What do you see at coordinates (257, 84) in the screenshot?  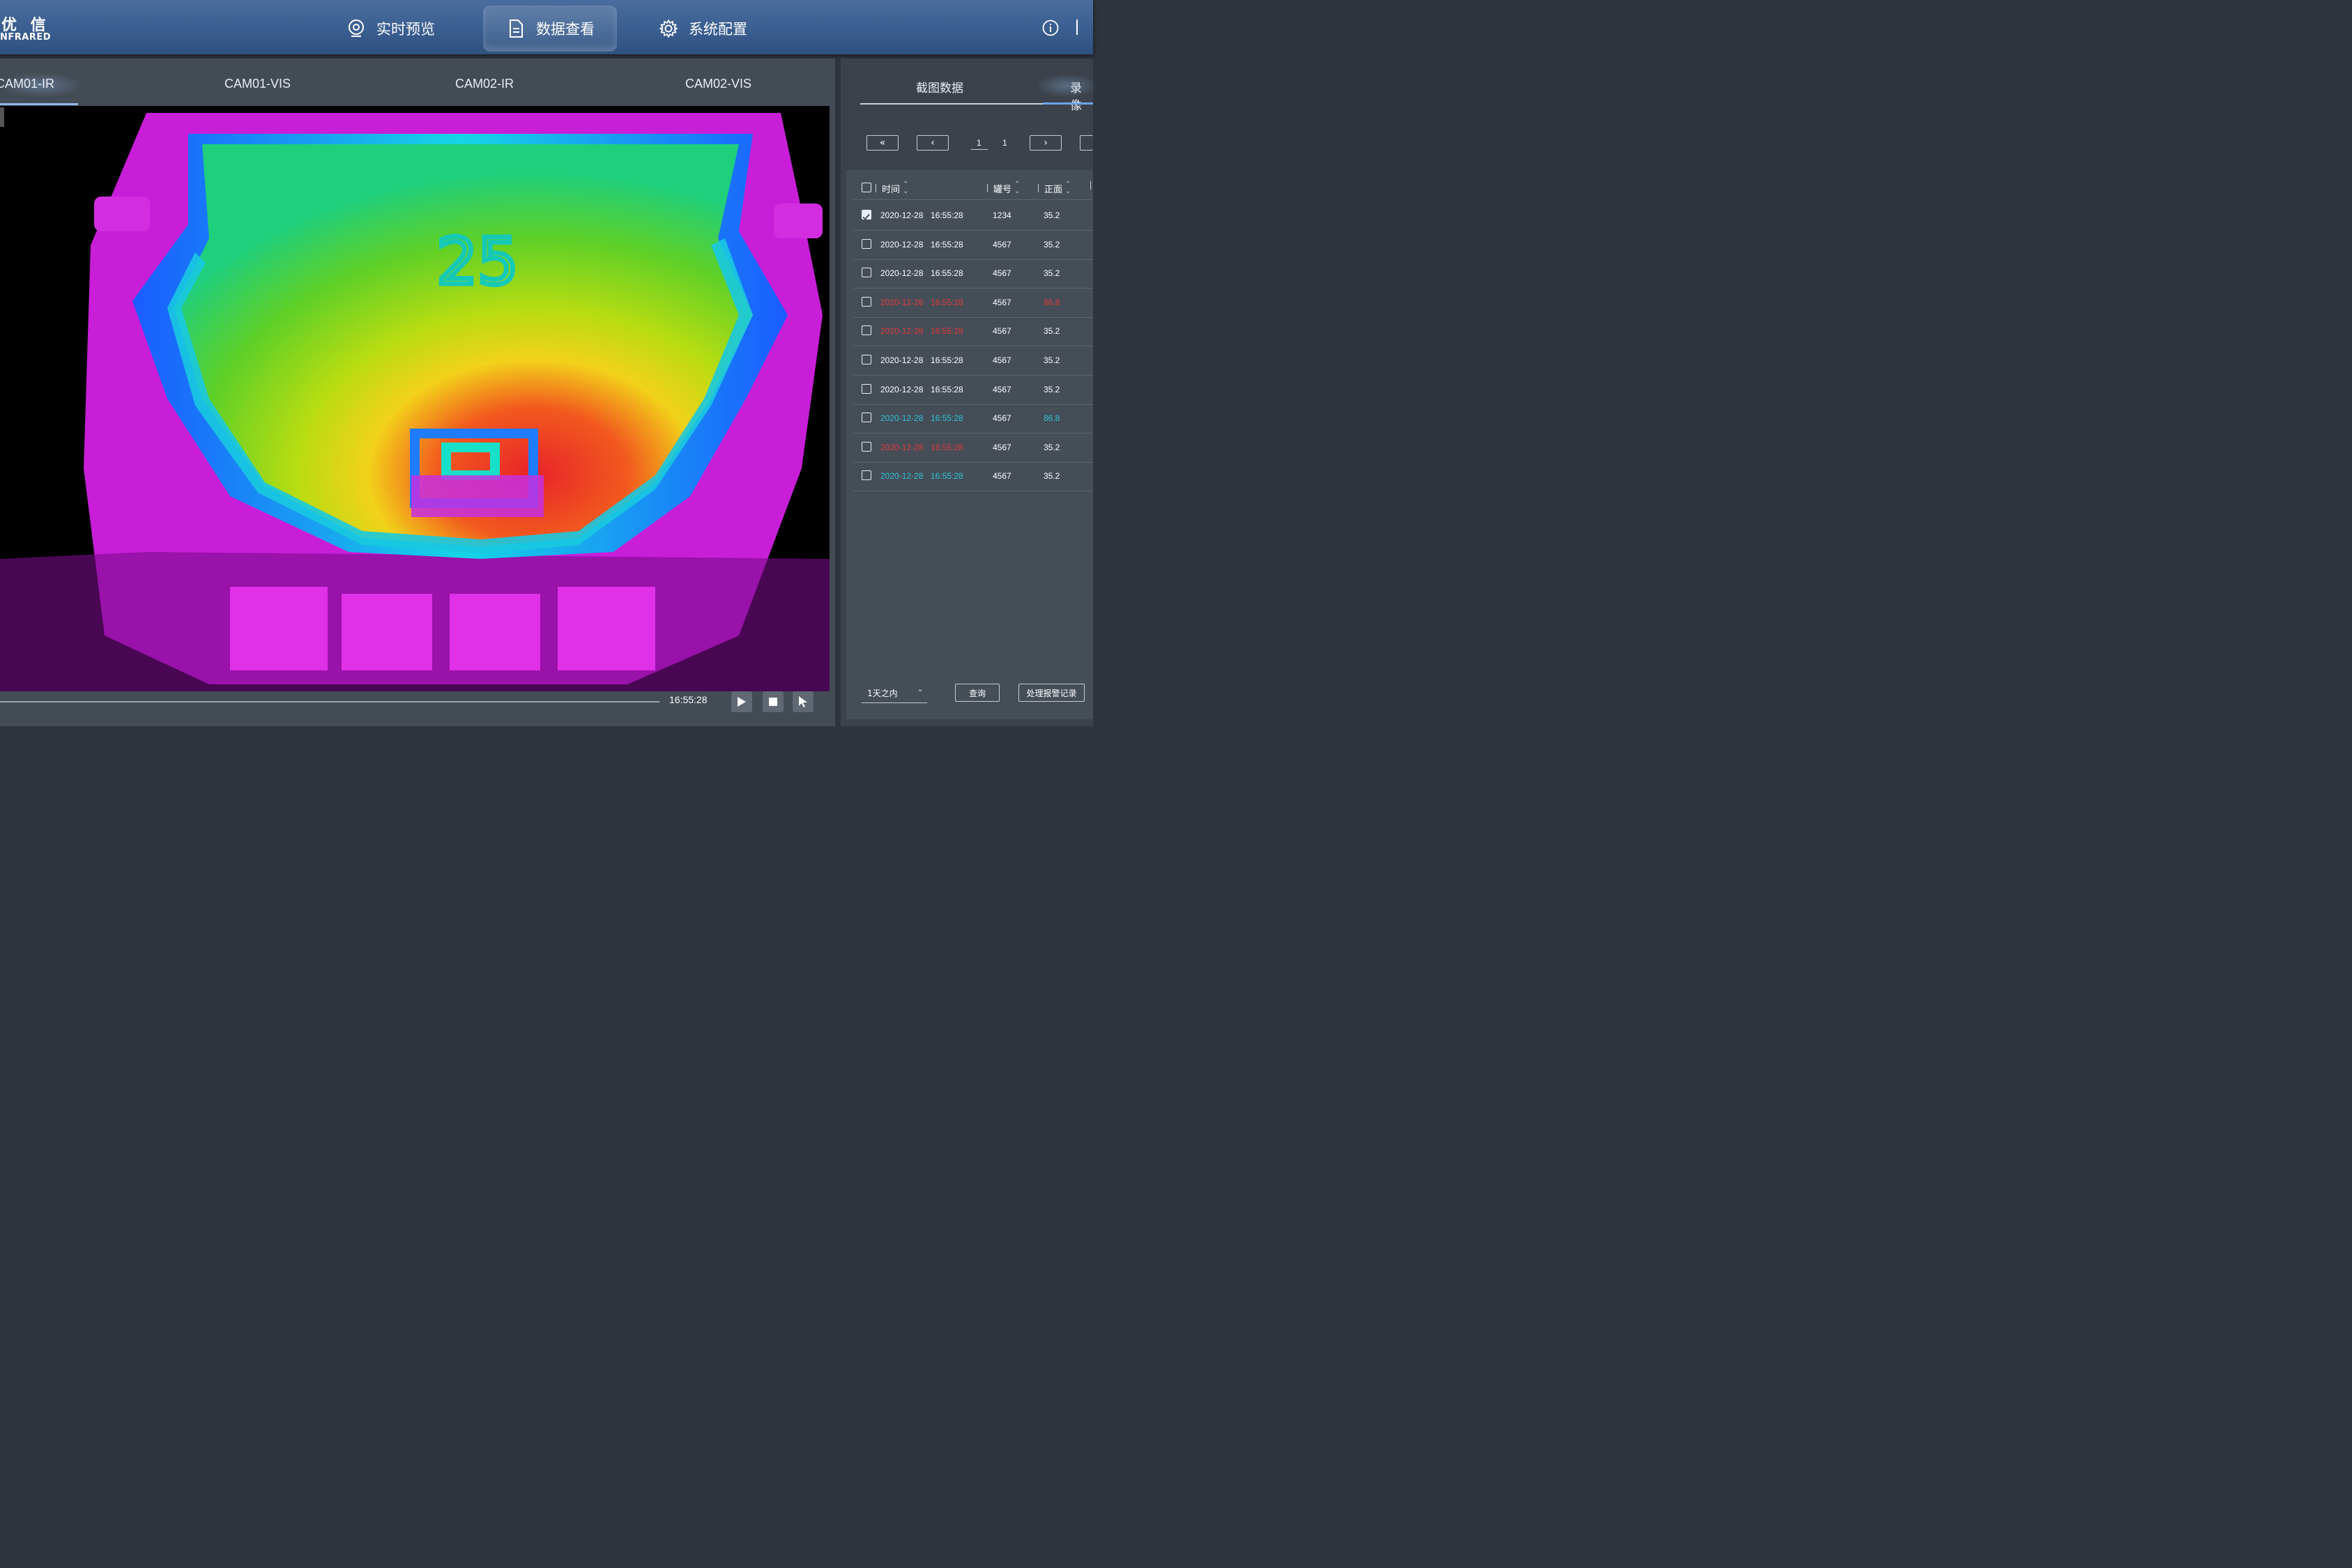 I see `tab-cam01-vis: CAM01-VIS` at bounding box center [257, 84].